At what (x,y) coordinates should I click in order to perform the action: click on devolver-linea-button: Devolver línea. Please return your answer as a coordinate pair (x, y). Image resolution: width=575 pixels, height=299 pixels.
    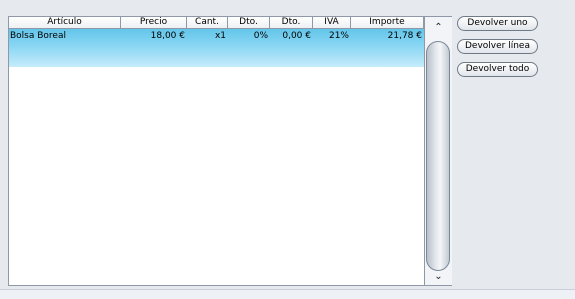
    Looking at the image, I should click on (497, 46).